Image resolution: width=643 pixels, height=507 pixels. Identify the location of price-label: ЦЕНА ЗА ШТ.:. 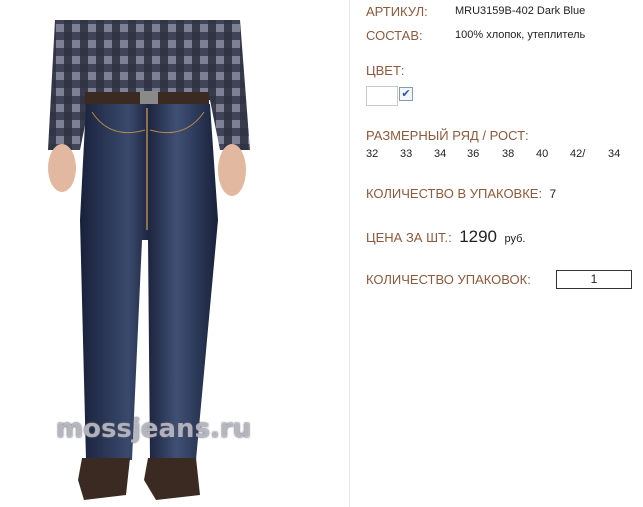
(409, 237).